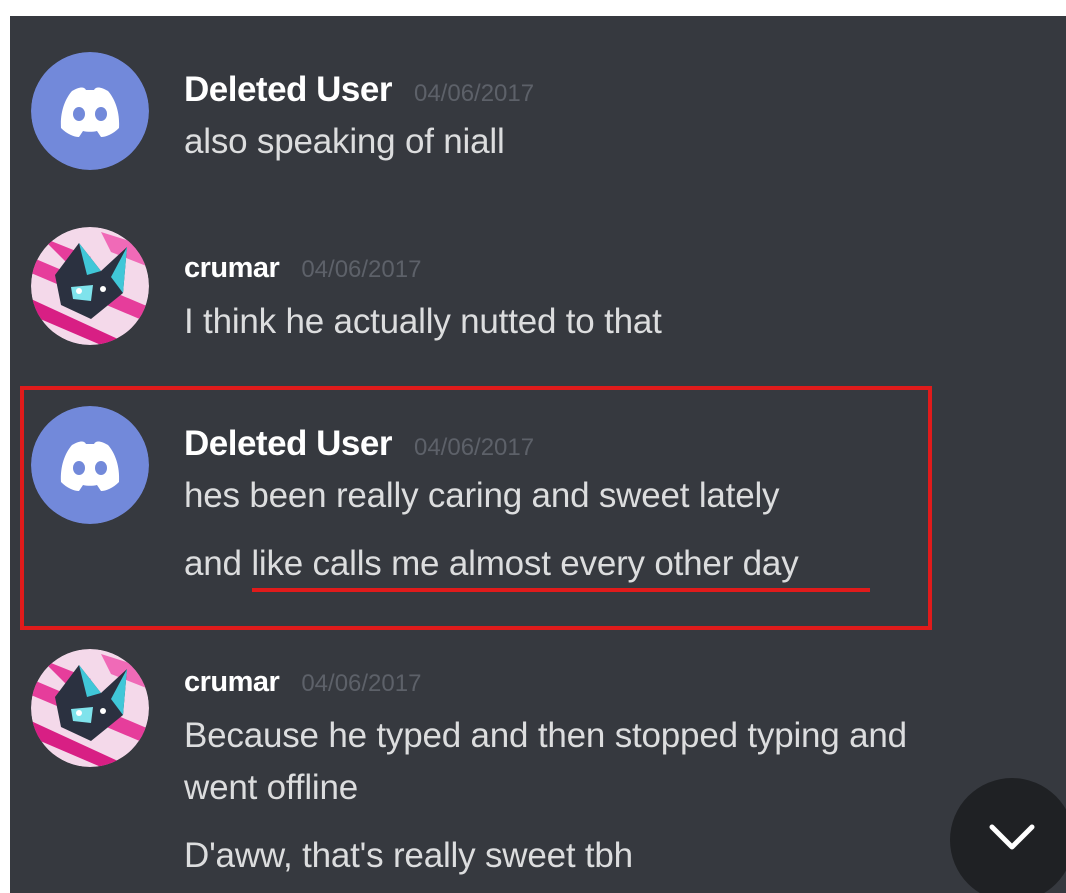 Image resolution: width=1066 pixels, height=893 pixels. I want to click on discord-logo-icon, so click(90, 111).